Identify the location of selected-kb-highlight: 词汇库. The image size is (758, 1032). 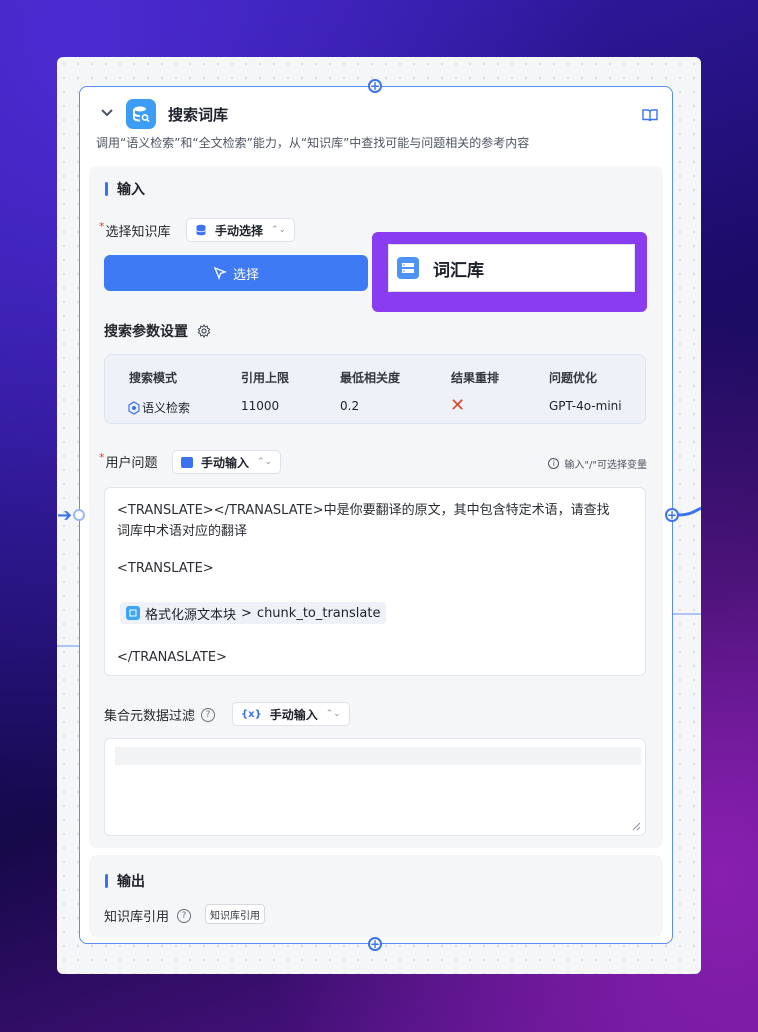
(509, 272).